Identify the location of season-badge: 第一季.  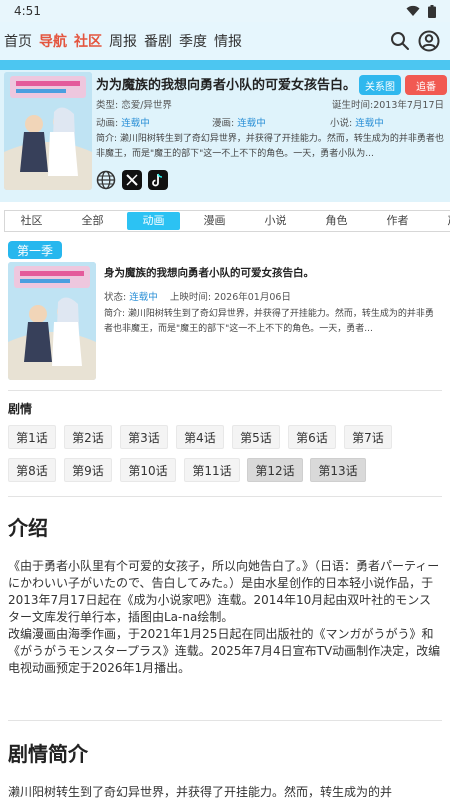
(35, 250).